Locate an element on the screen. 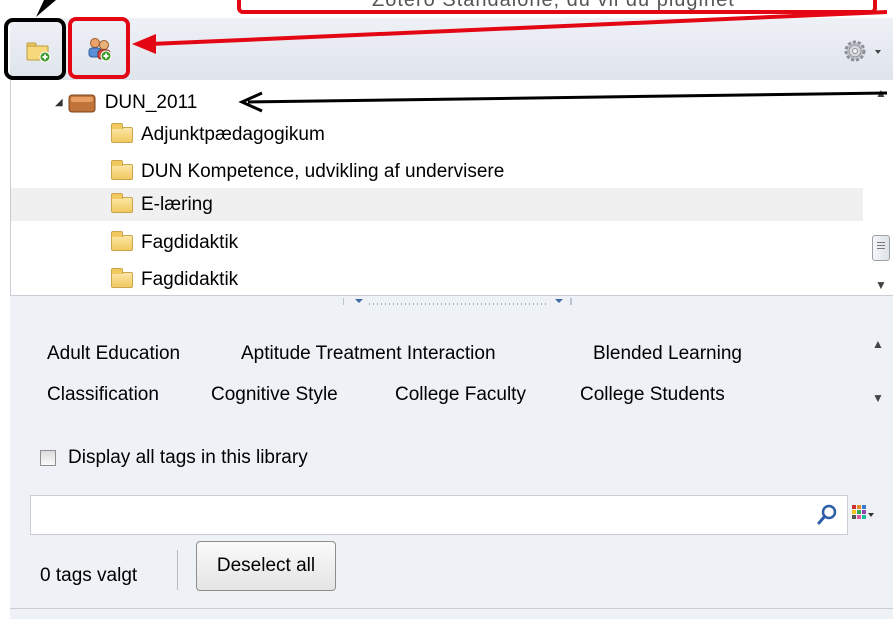 The width and height of the screenshot is (893, 619). annotation-arrow-black is located at coordinates (567, 97).